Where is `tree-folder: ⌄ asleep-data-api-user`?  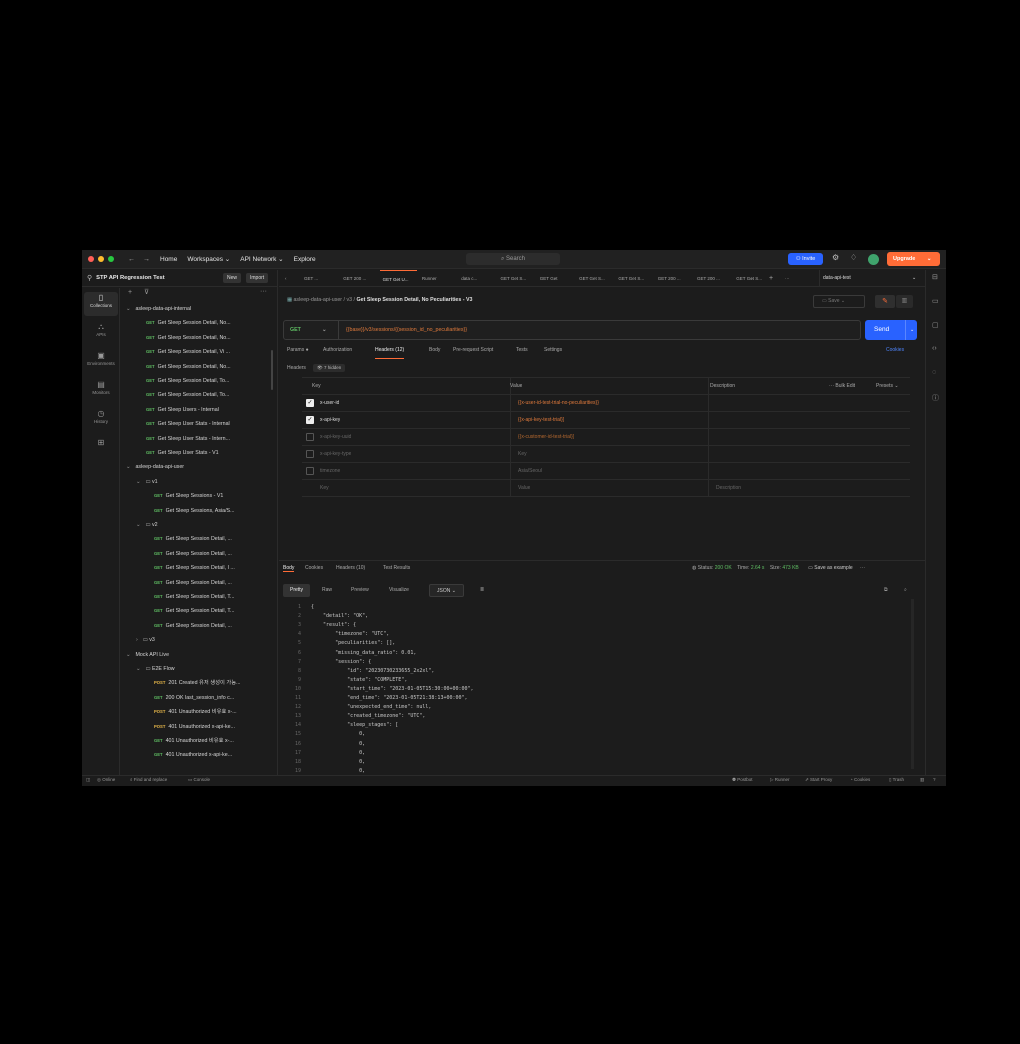
tree-folder: ⌄ asleep-data-api-user is located at coordinates (199, 467).